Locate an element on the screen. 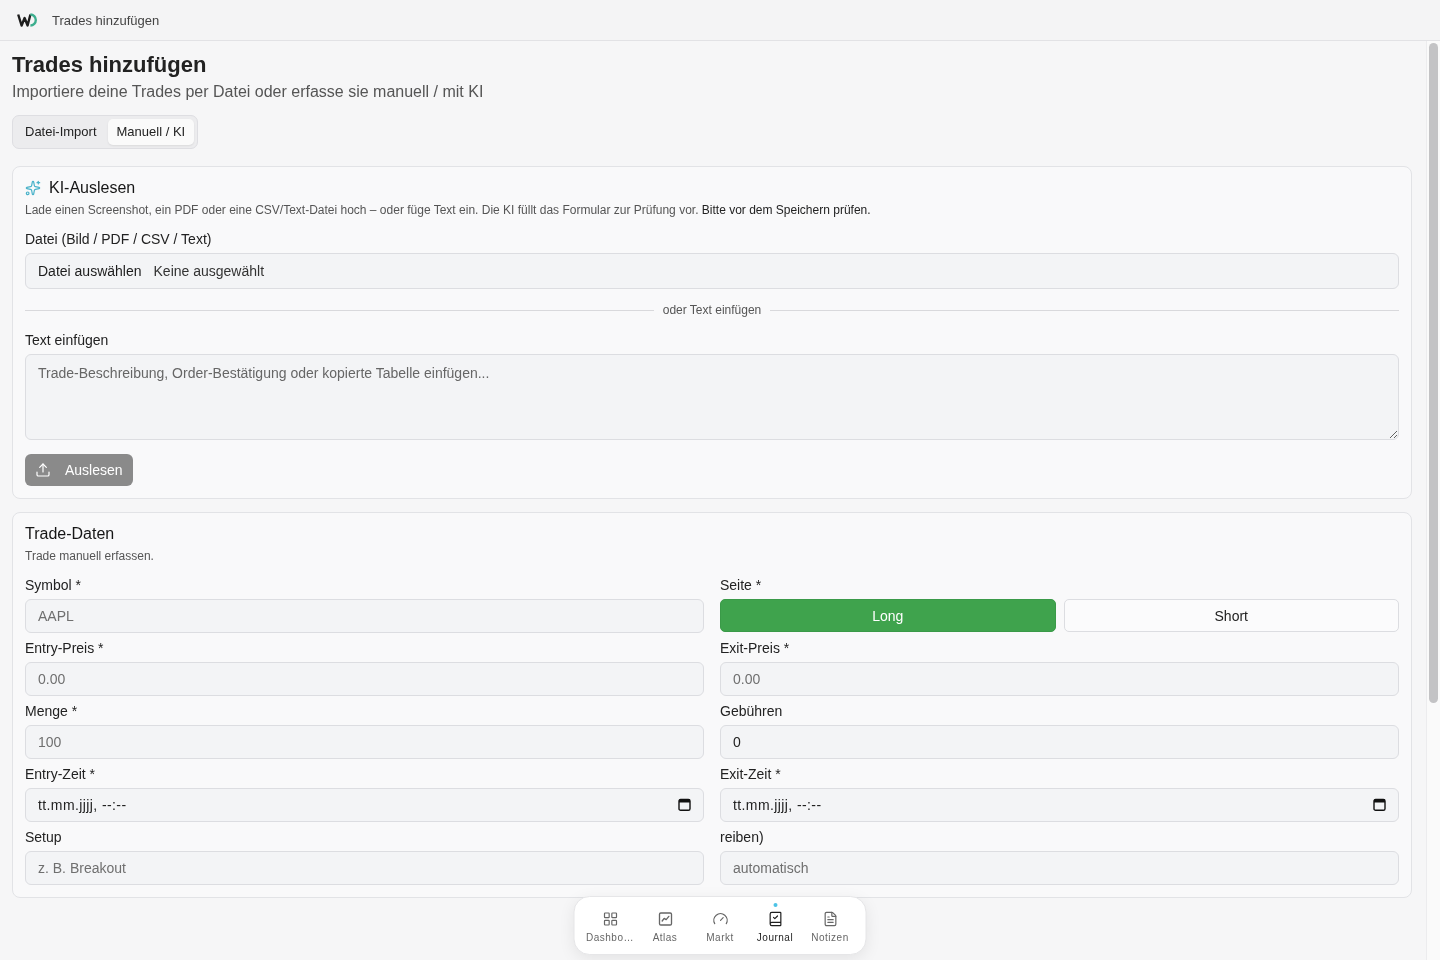  upload-icon is located at coordinates (43, 470).